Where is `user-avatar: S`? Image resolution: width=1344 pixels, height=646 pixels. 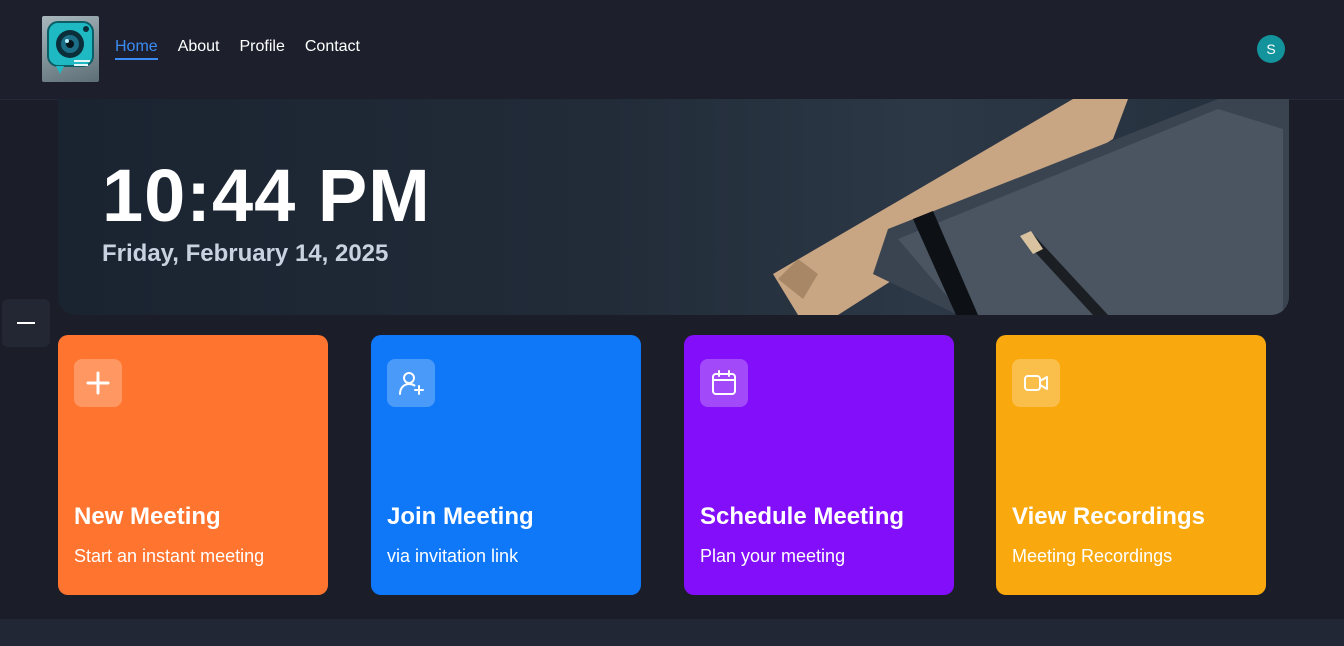
user-avatar: S is located at coordinates (1271, 49).